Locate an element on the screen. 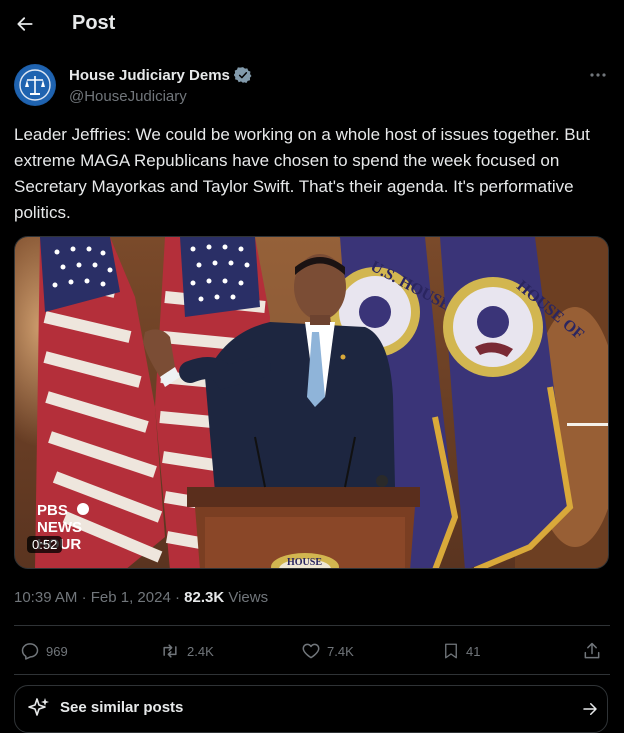 This screenshot has width=624, height=733. like-count: 7.4K is located at coordinates (340, 651).